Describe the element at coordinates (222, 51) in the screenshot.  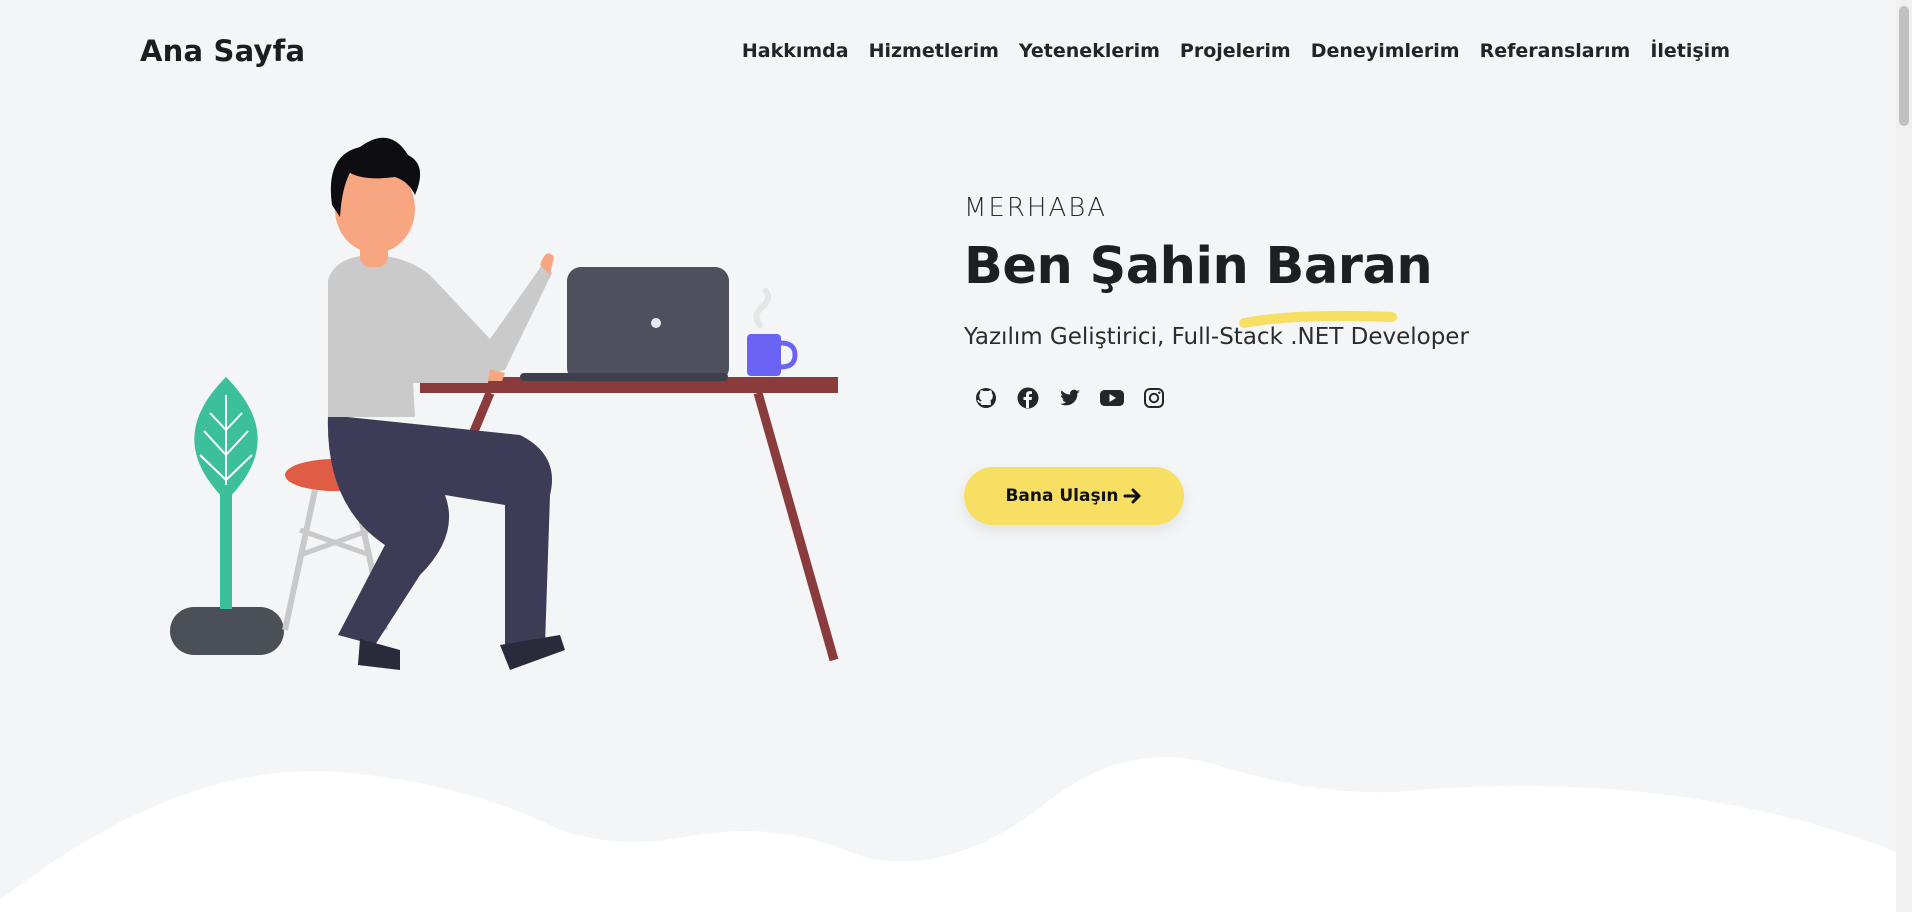
I see `brand-logo-link: Ana Sayfa` at that location.